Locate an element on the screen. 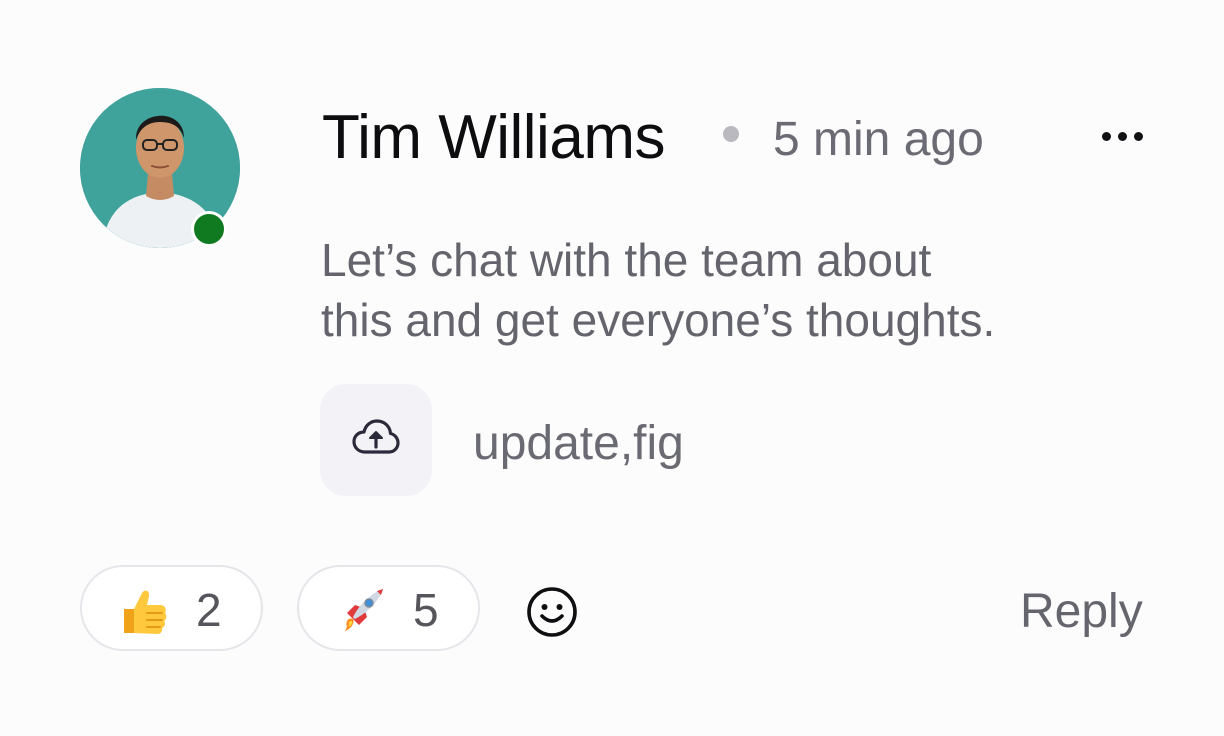 This screenshot has width=1224, height=736. online-status-dot is located at coordinates (209, 229).